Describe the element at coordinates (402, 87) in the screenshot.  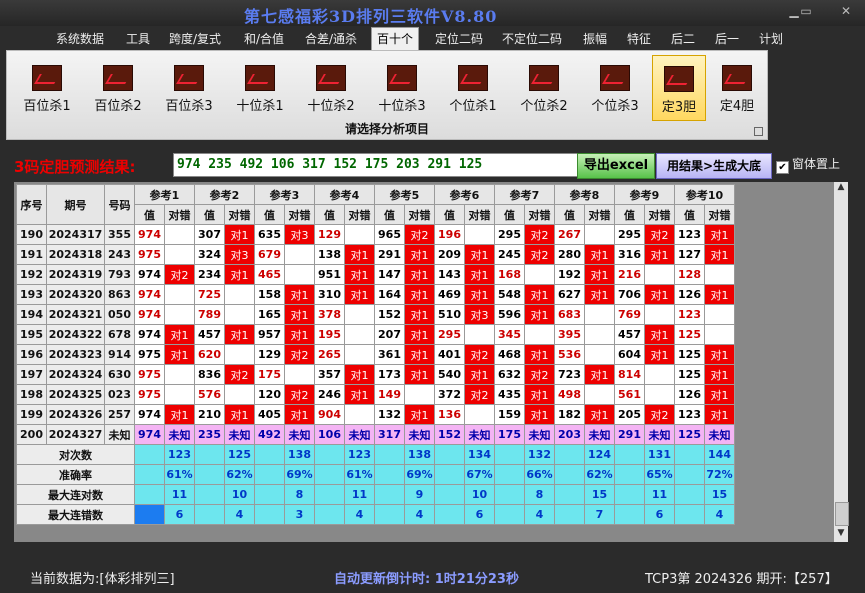
I see `ribbon-button: 十位杀3` at that location.